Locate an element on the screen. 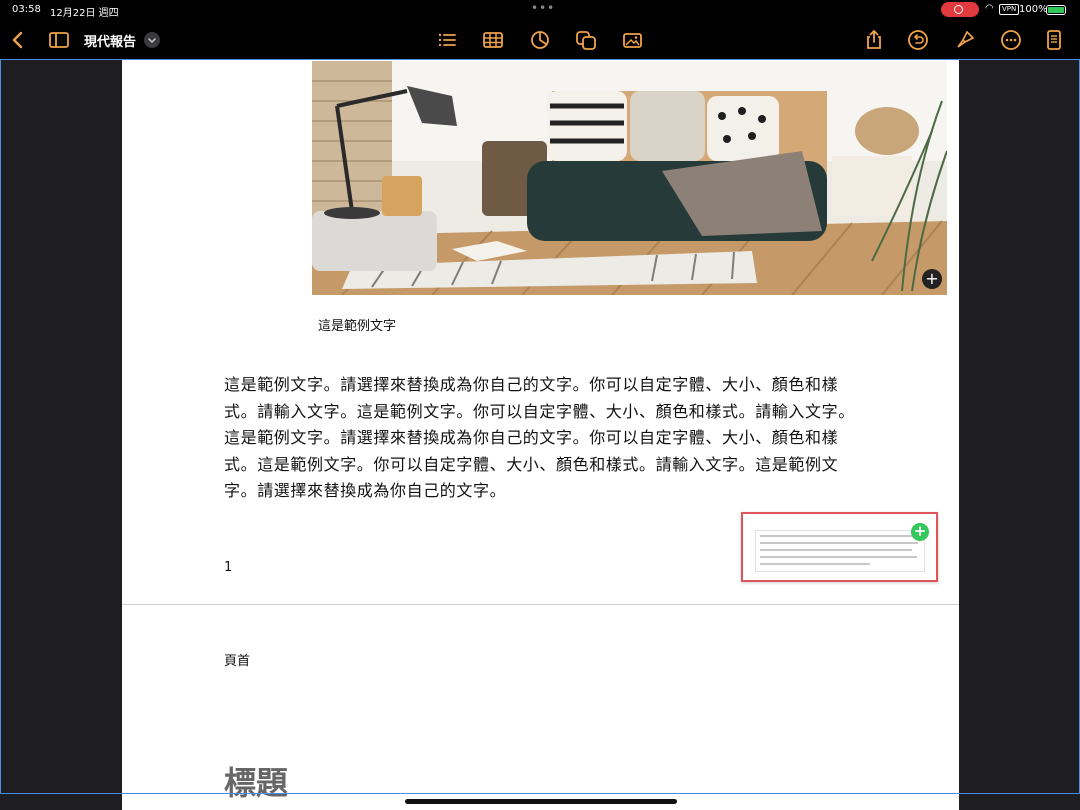 The image size is (1080, 810). battery-icon is located at coordinates (1056, 10).